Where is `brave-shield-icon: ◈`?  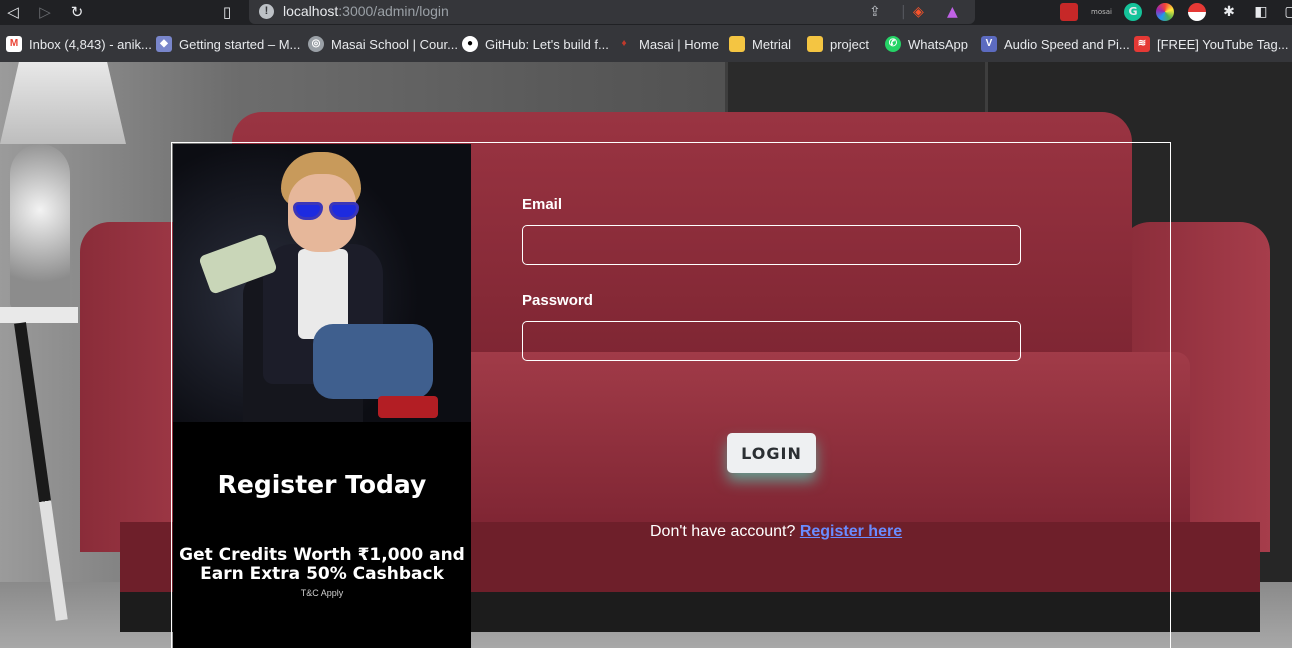 brave-shield-icon: ◈ is located at coordinates (918, 12).